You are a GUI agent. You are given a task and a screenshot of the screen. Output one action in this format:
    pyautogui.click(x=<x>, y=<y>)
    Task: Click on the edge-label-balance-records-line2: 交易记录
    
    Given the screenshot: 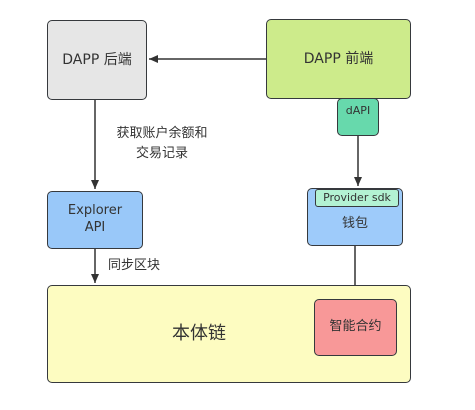 What is the action you would take?
    pyautogui.click(x=161, y=154)
    